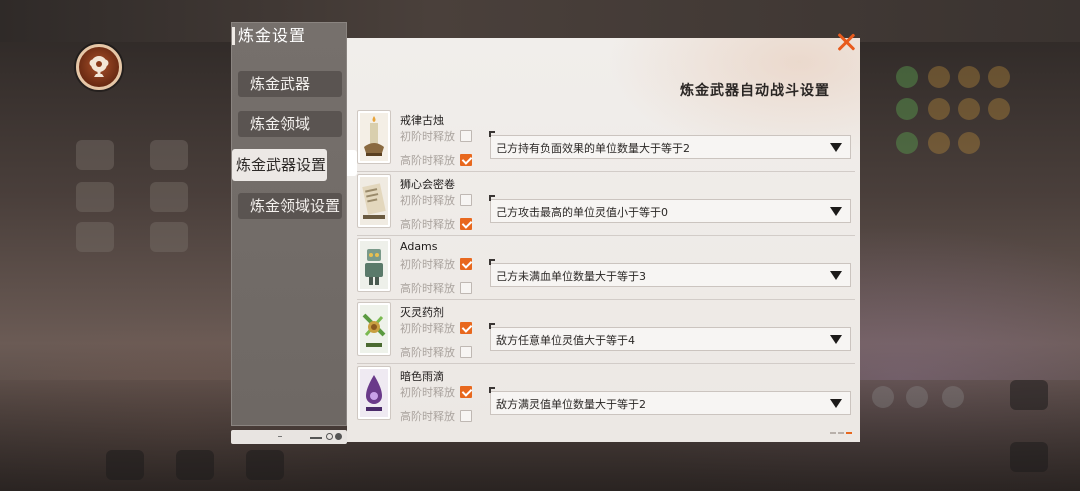  I want to click on close-icon, so click(846, 42).